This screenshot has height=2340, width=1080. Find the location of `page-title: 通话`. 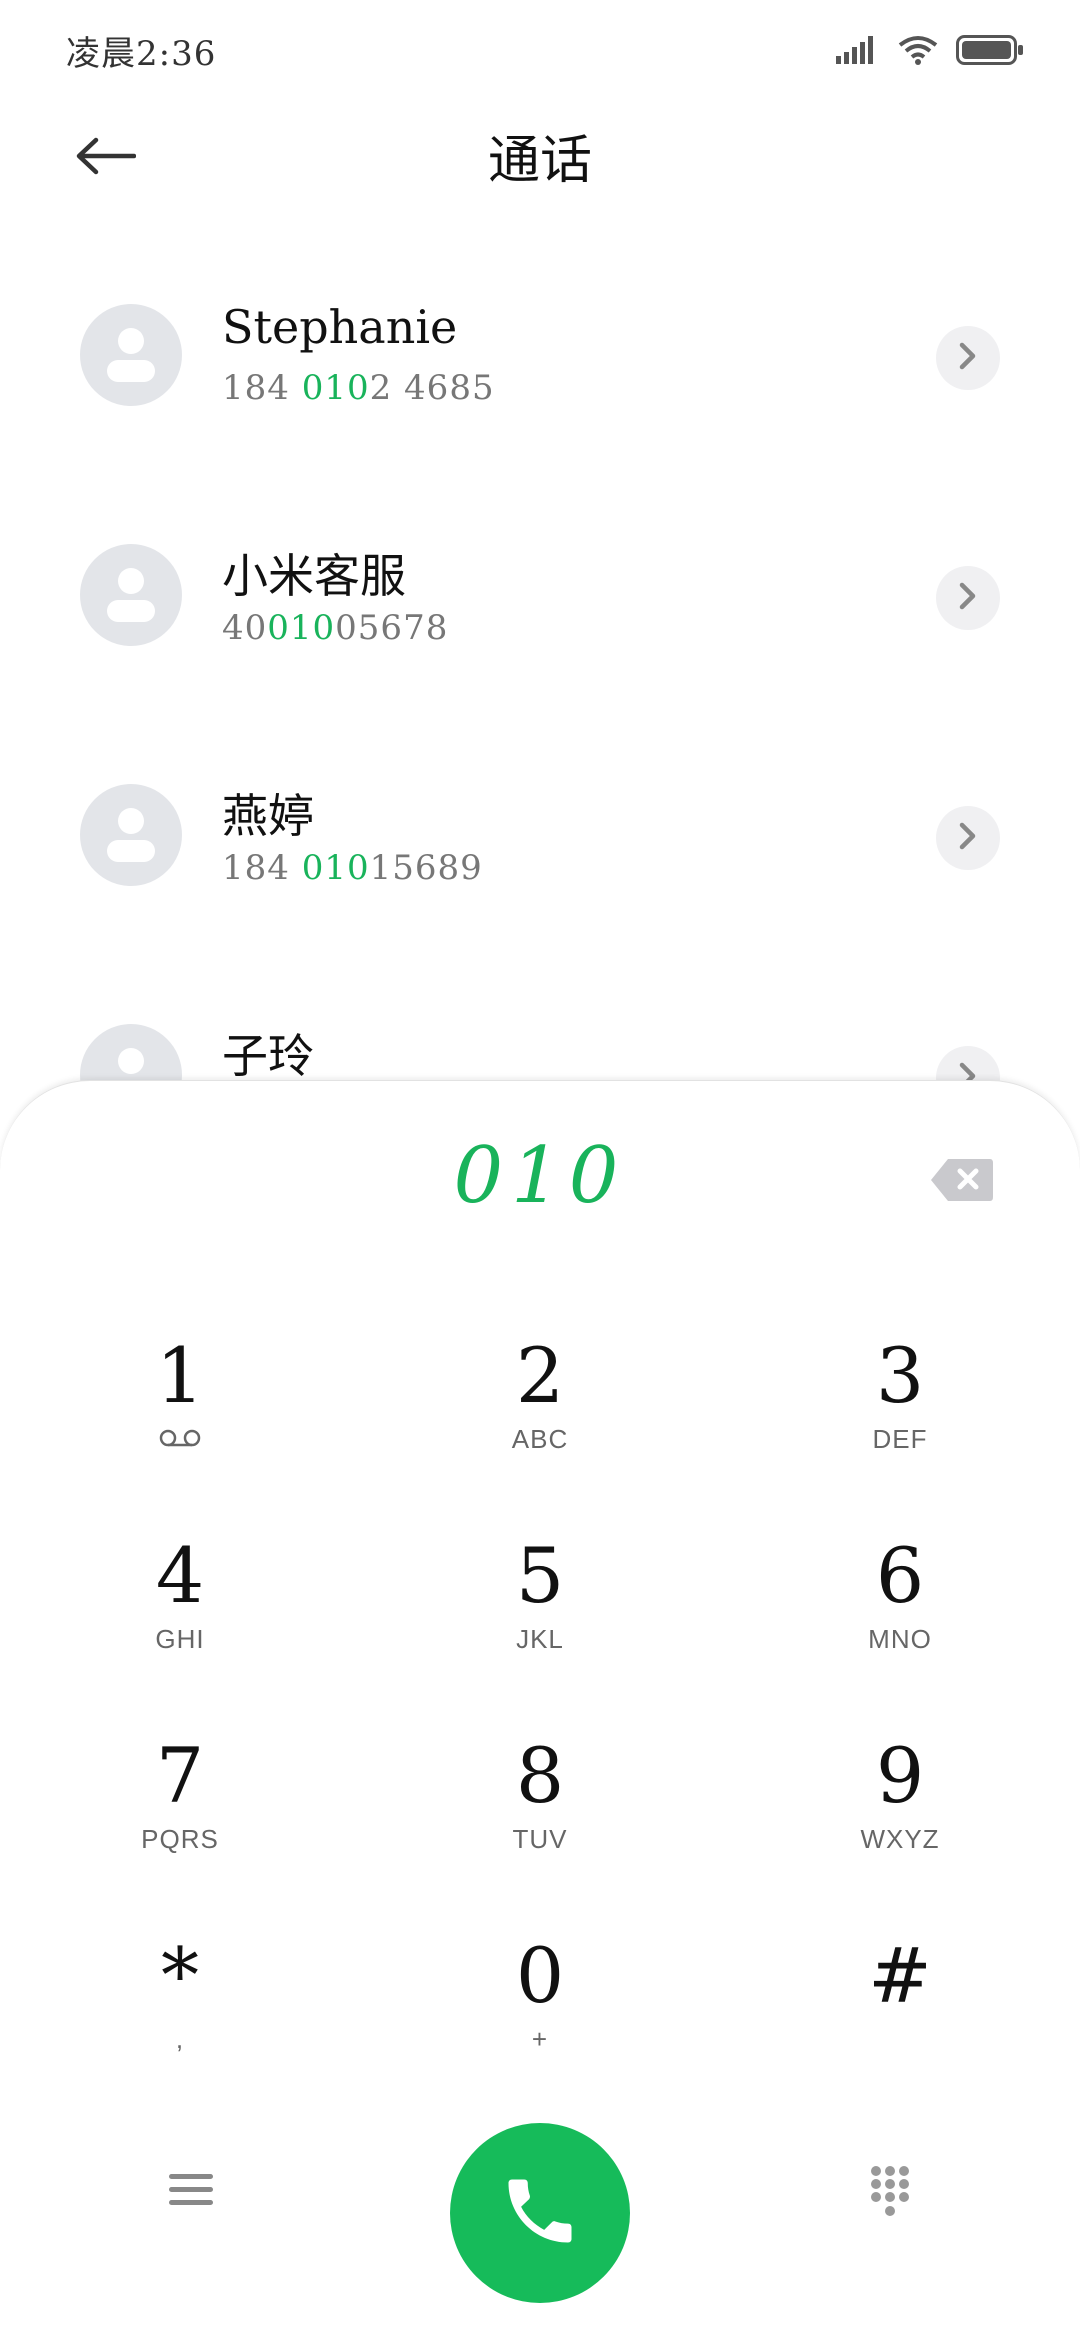

page-title: 通话 is located at coordinates (539, 161).